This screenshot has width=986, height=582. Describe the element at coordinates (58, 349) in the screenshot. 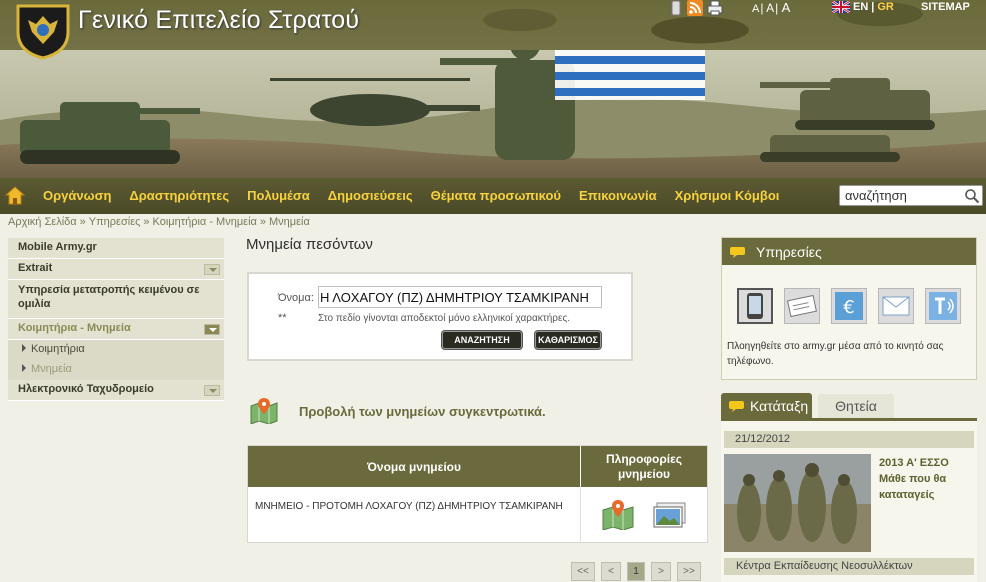

I see `sidebar-subitem-label: Κοιμητήρια` at that location.